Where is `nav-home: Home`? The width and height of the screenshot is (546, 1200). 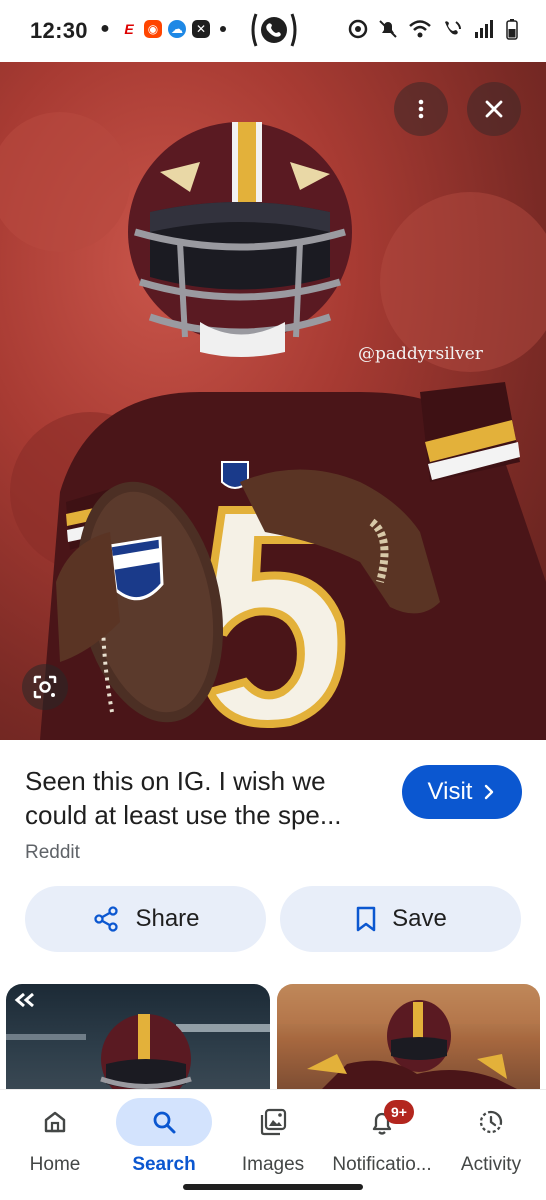
nav-home: Home is located at coordinates (55, 1144).